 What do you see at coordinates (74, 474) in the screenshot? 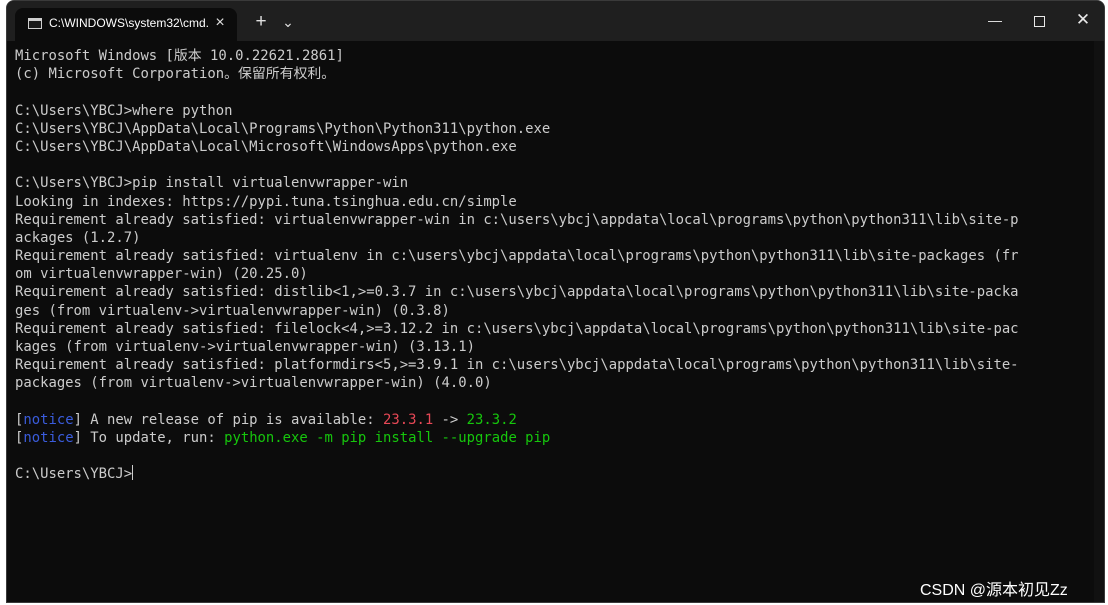
I see `console-text: C:\Users\YBCJ>` at bounding box center [74, 474].